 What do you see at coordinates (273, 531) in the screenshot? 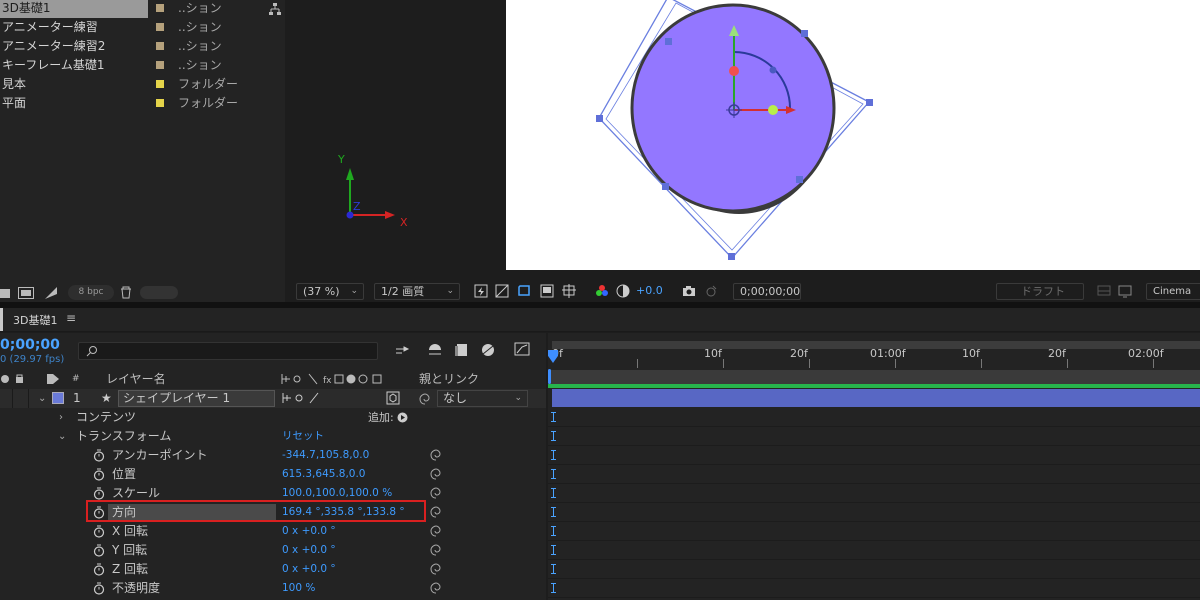
I see `property-row: X 回転 0 x +0.0 °` at bounding box center [273, 531].